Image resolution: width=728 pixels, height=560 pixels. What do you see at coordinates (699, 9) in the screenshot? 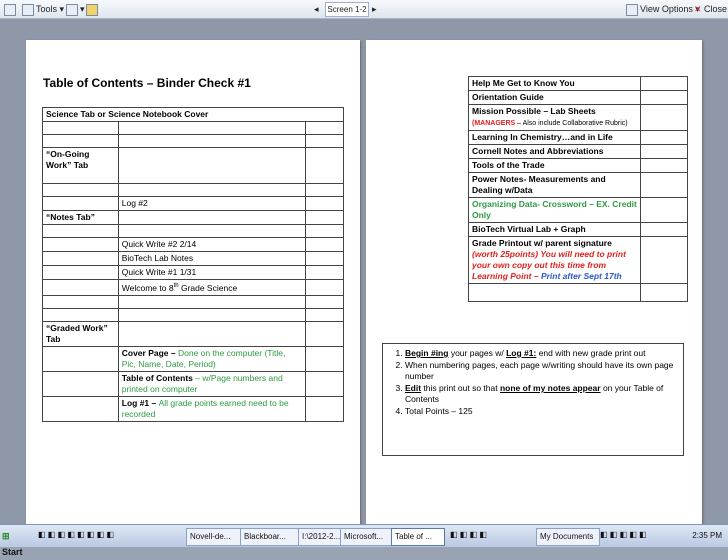
I see `close-icon: ✕` at bounding box center [699, 9].